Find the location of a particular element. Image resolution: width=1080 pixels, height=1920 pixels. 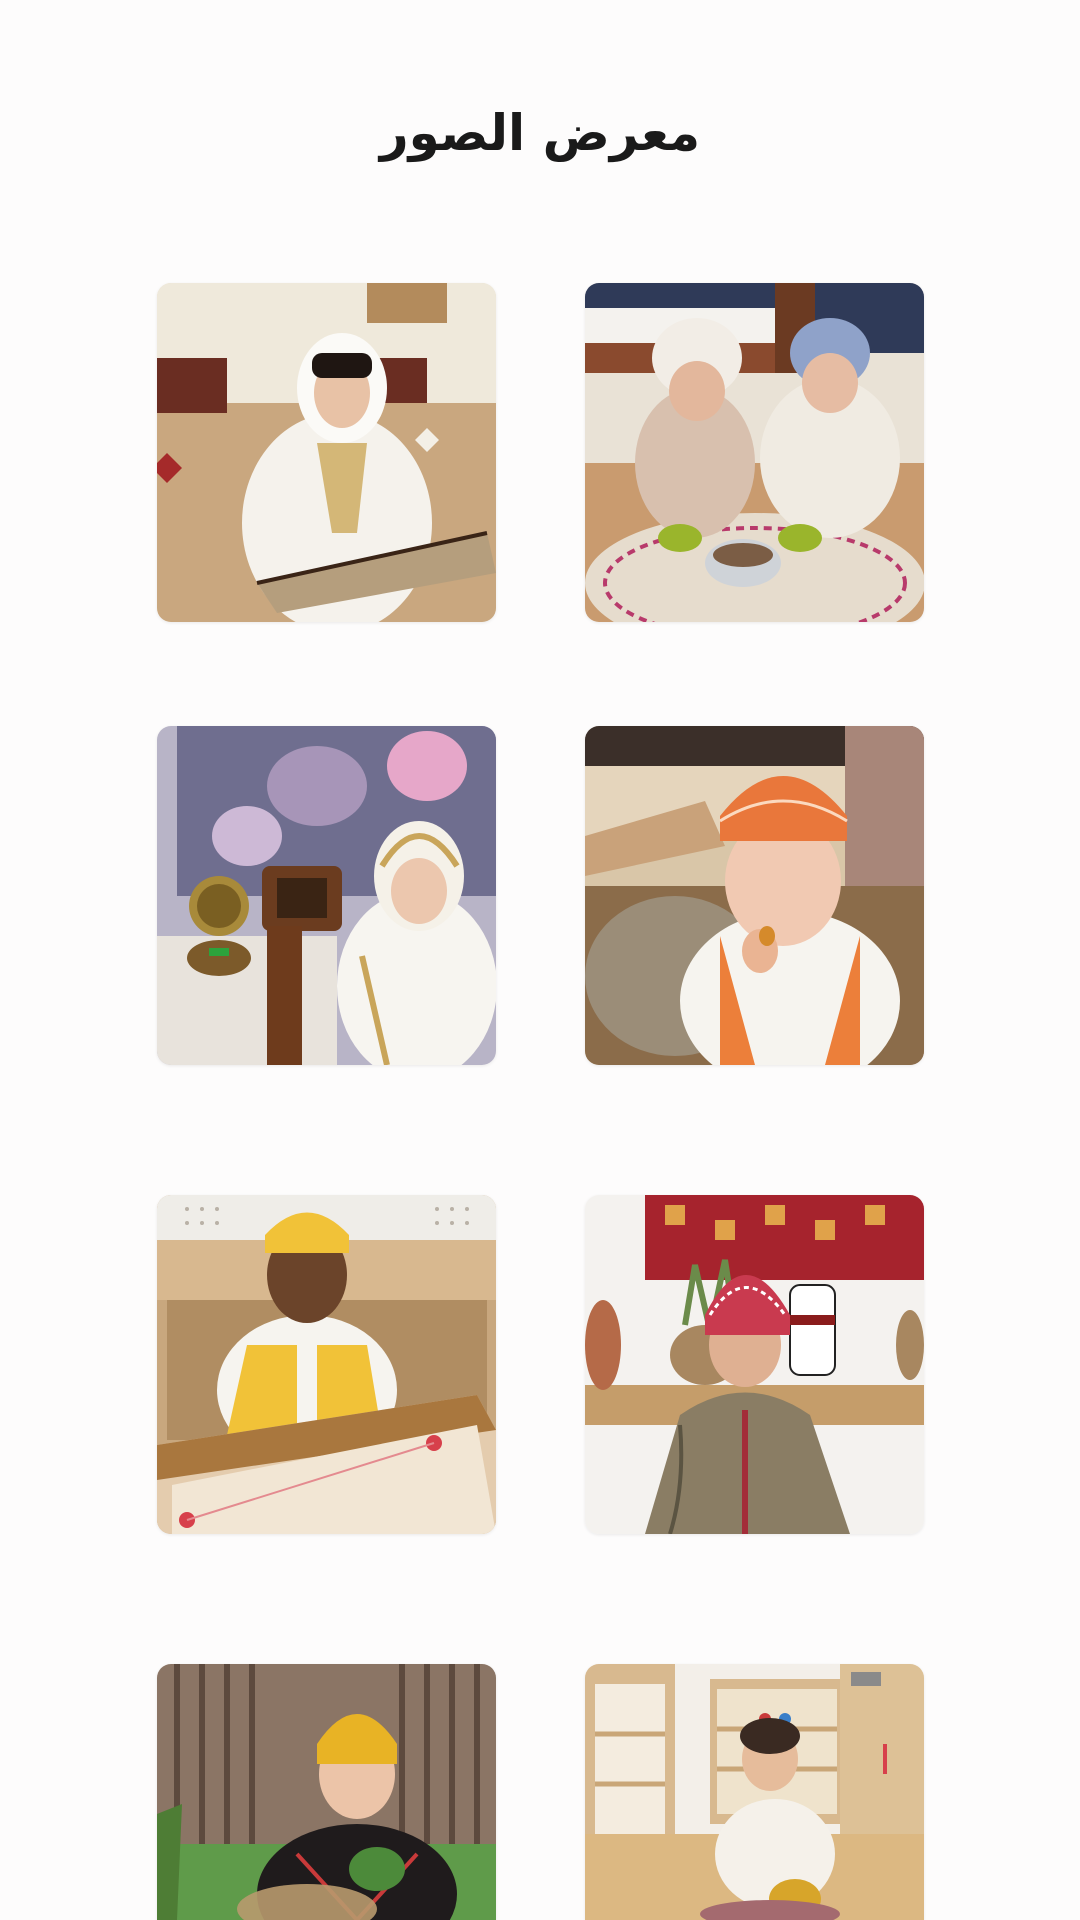

gallery-photo-girl-with-radio is located at coordinates (326, 895).